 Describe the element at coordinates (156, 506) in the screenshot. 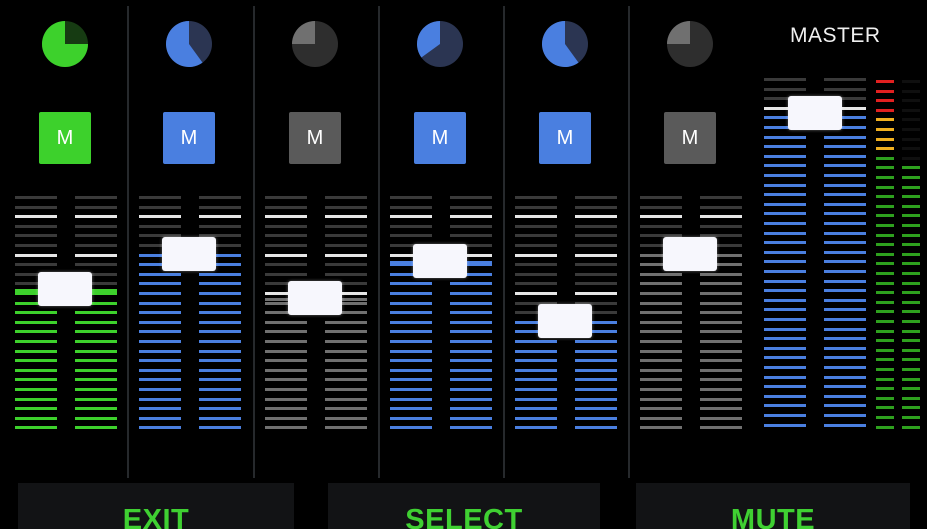

I see `exit-softkey: EXIT` at that location.